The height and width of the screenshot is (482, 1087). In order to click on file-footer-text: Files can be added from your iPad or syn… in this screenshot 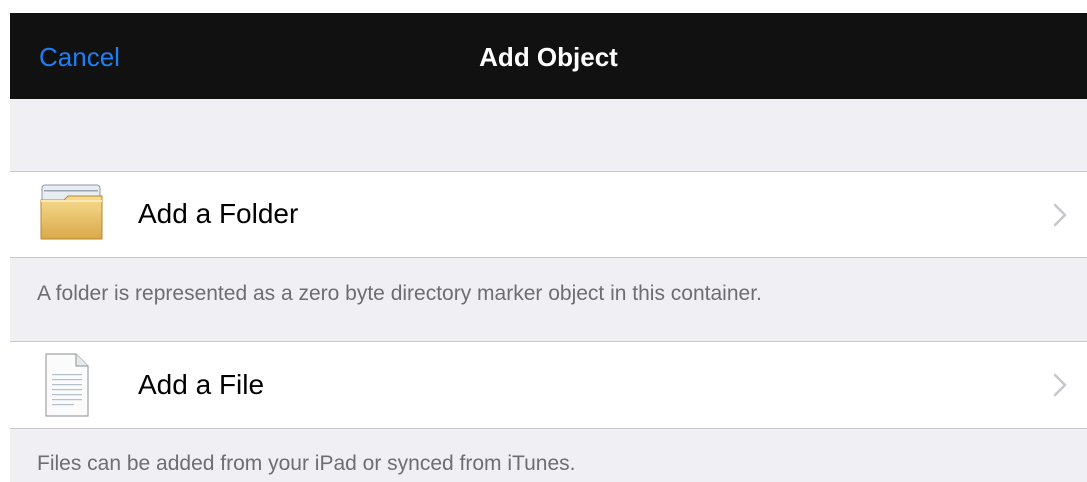, I will do `click(306, 463)`.